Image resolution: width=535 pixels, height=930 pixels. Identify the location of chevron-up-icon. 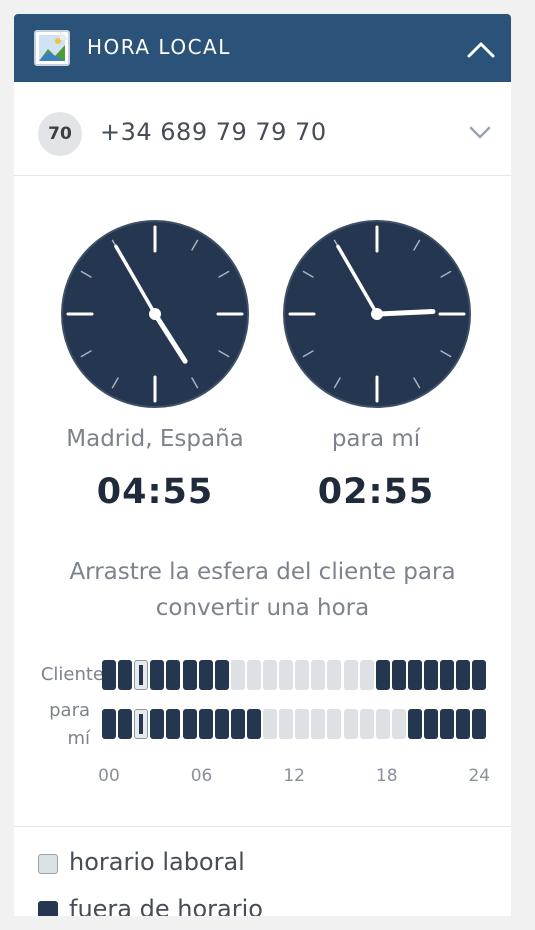
(481, 48).